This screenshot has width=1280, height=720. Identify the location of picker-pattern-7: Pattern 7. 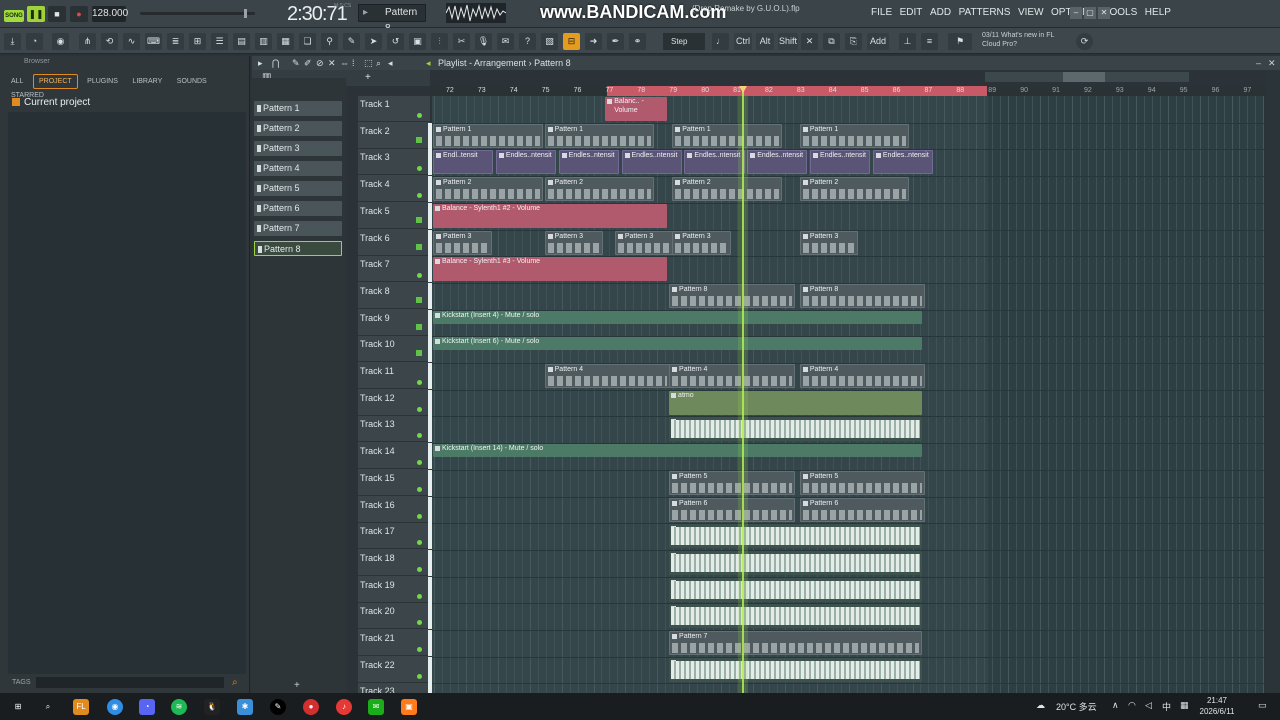
(298, 228).